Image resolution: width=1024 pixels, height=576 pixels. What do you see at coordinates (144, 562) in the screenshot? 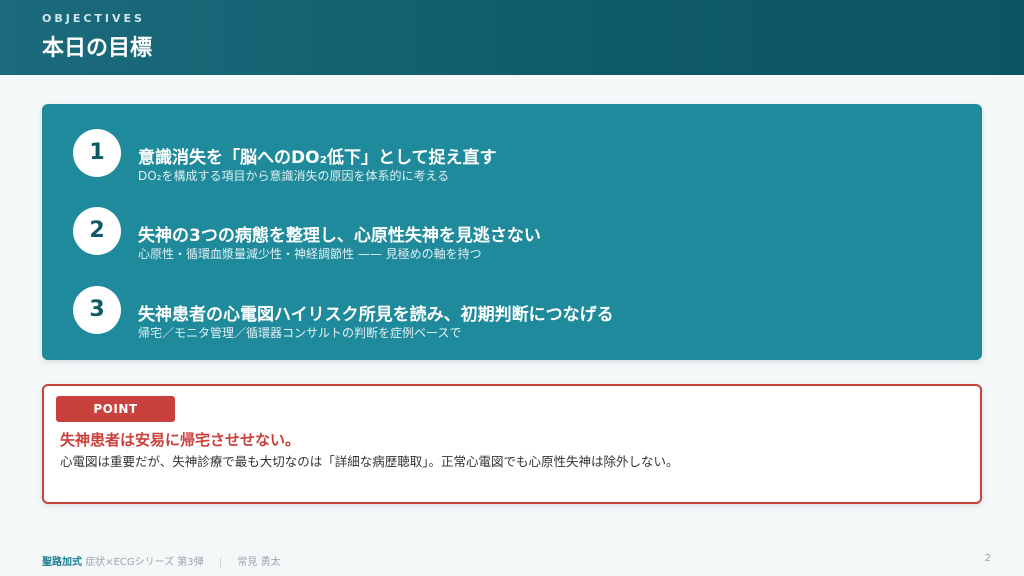
I see `footer-series: 症状×ECGシリーズ 第3弾` at bounding box center [144, 562].